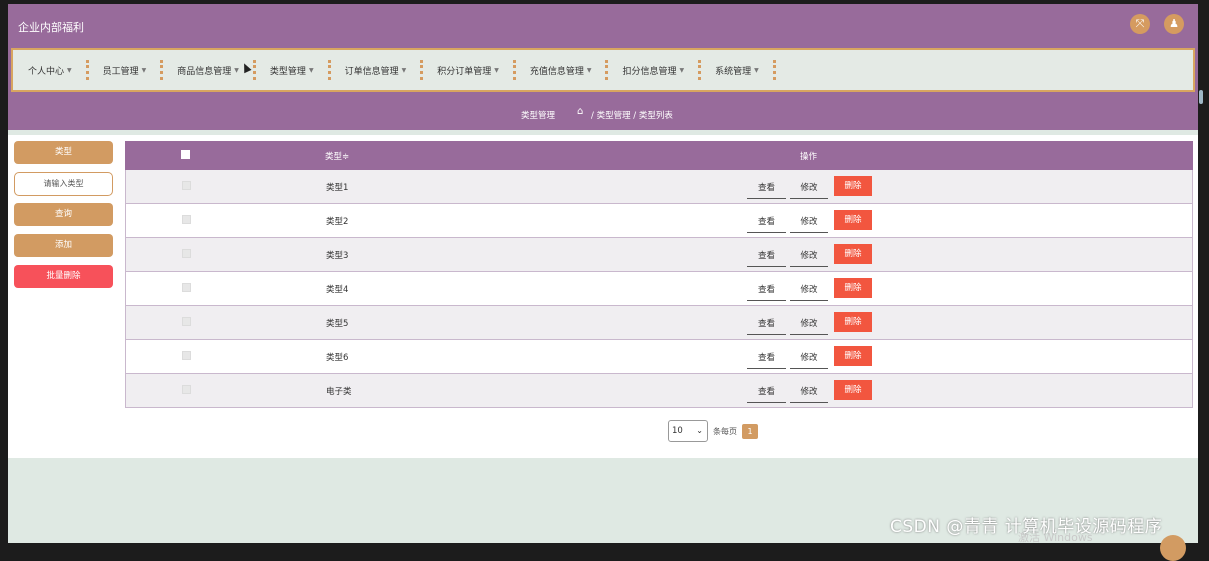  I want to click on fullscreen-icon: ⤧, so click(1140, 24).